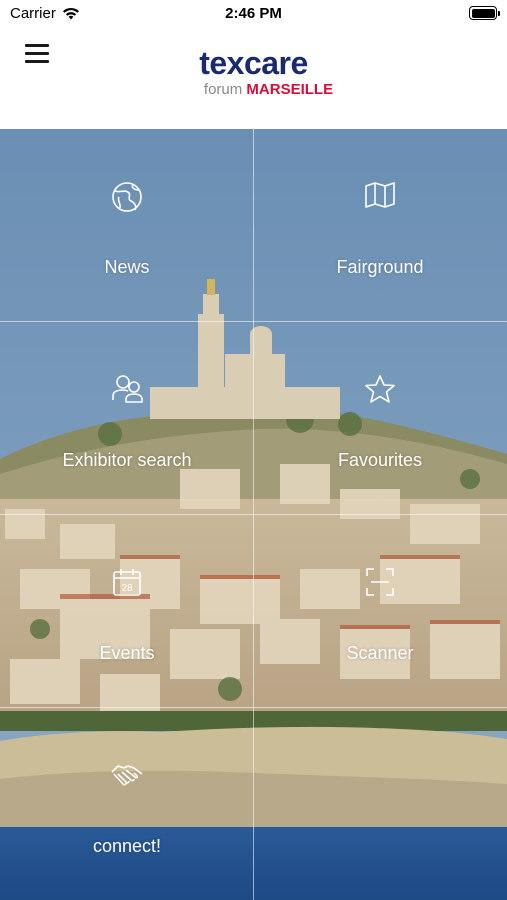  I want to click on tile-connect: connect!, so click(127, 804).